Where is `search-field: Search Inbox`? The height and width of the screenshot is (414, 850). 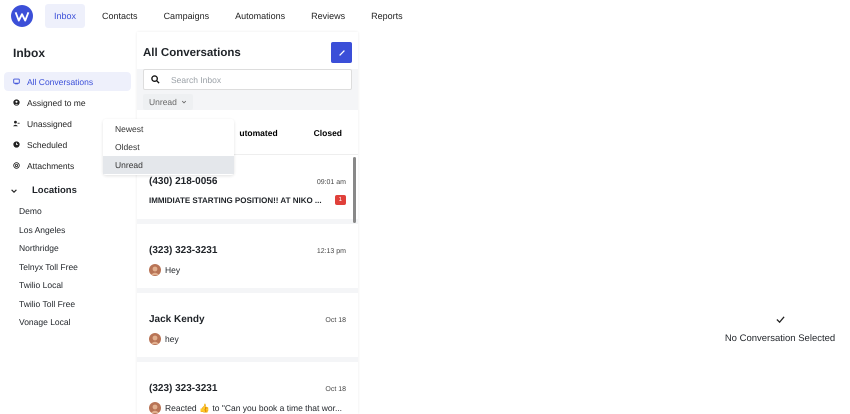
search-field: Search Inbox is located at coordinates (247, 79).